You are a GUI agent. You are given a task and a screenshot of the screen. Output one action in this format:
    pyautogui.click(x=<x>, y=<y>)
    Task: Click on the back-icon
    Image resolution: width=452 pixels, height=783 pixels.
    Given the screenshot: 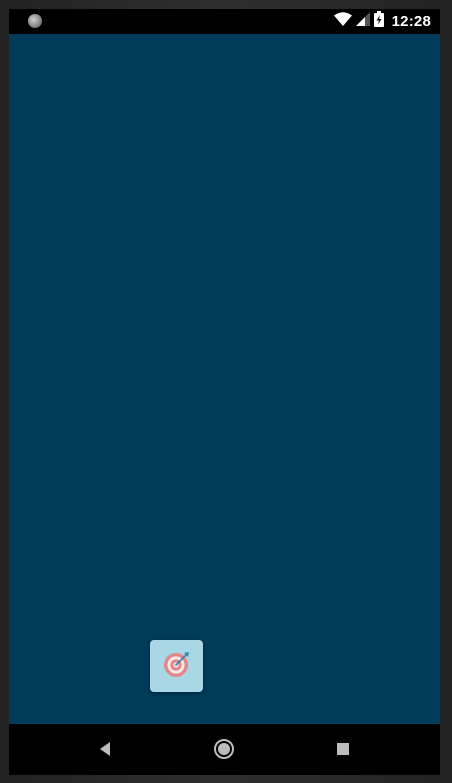 What is the action you would take?
    pyautogui.click(x=105, y=749)
    